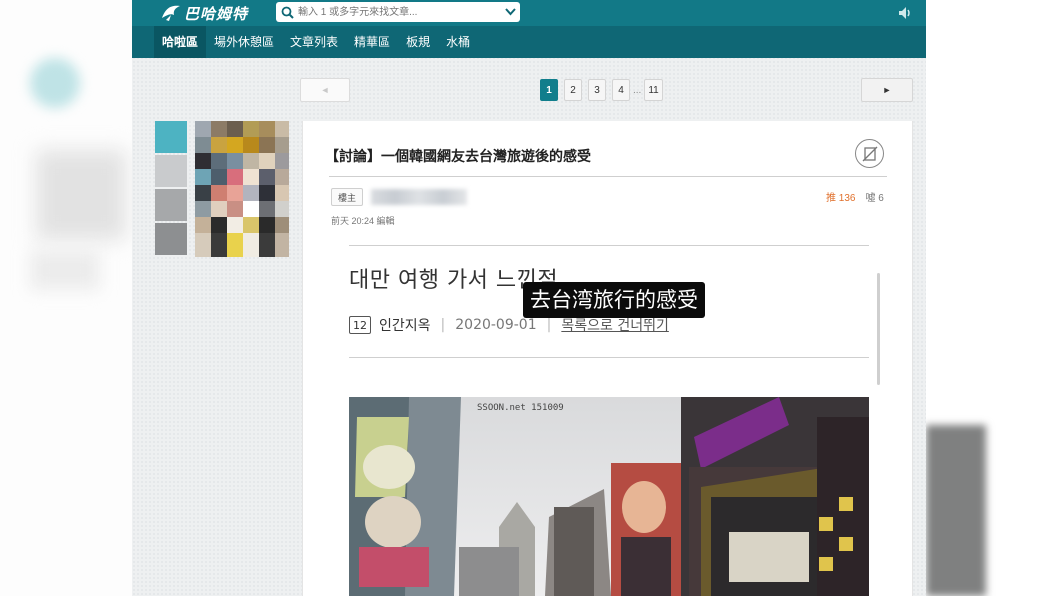  I want to click on title-divider, so click(608, 176).